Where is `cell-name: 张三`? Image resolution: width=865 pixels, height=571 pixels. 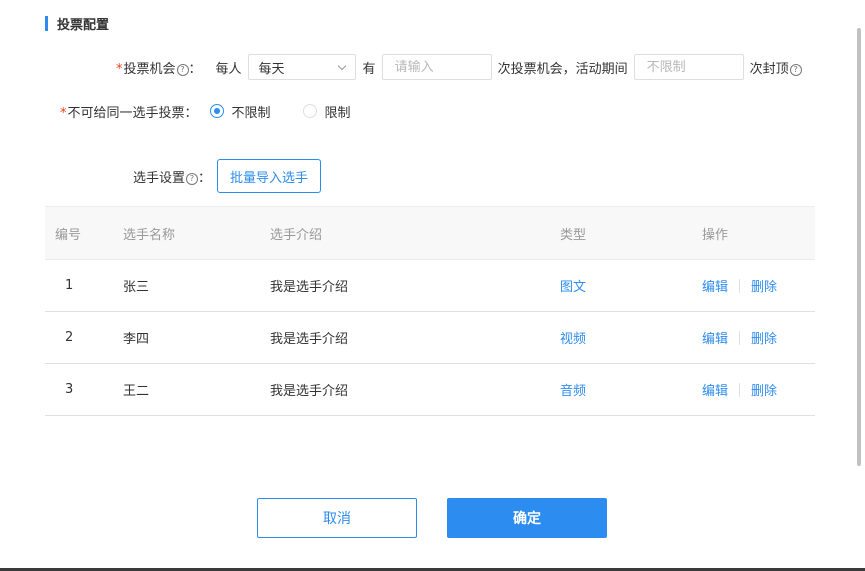 cell-name: 张三 is located at coordinates (195, 285).